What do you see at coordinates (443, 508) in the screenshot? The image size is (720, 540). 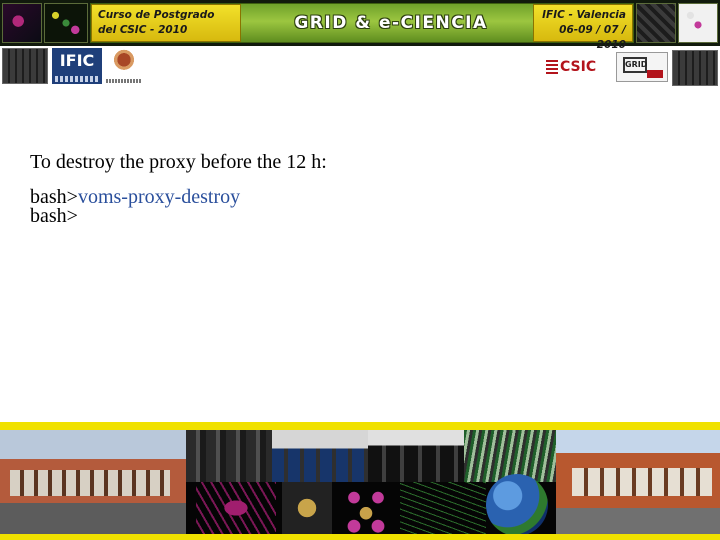 I see `particle-tracks-image` at bounding box center [443, 508].